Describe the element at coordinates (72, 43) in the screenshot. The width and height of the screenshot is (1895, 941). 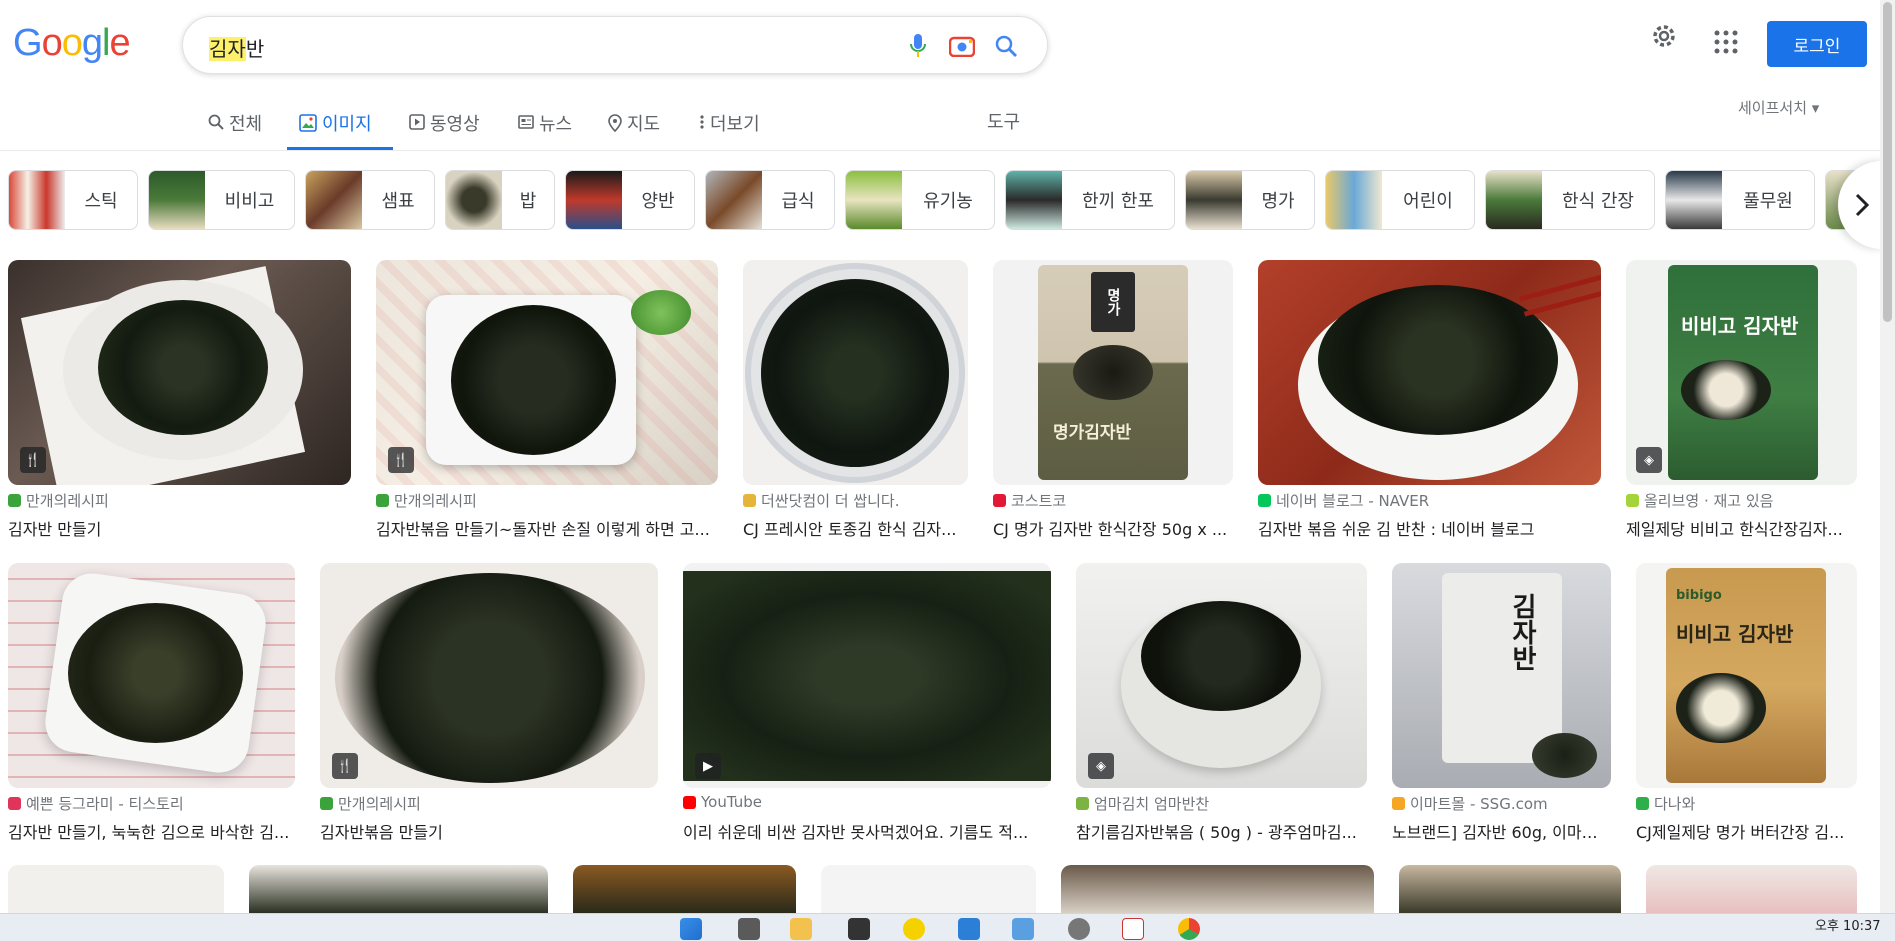
I see `google-logo: Google` at that location.